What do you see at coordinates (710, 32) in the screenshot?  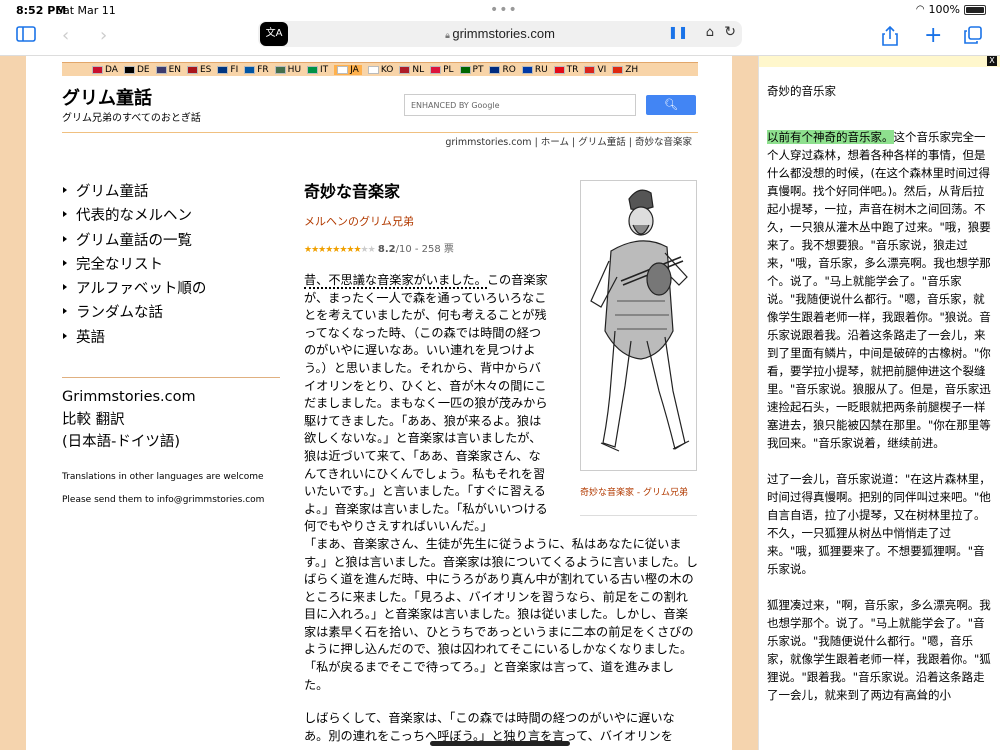 I see `speaker-icon: ⌂` at bounding box center [710, 32].